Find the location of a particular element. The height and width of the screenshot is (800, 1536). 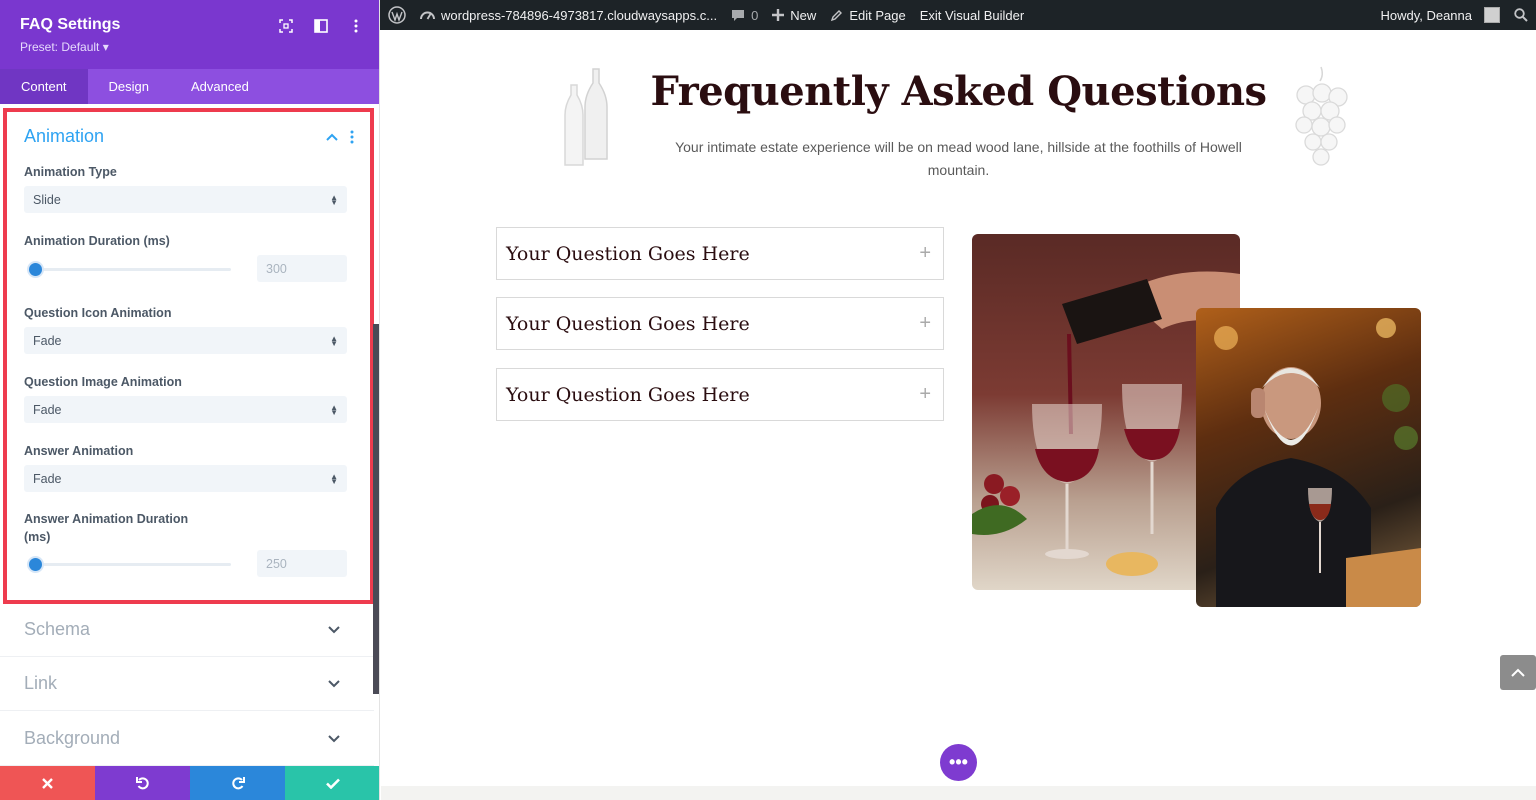

animation-duration-label: Animation Duration (ms) is located at coordinates (97, 241).